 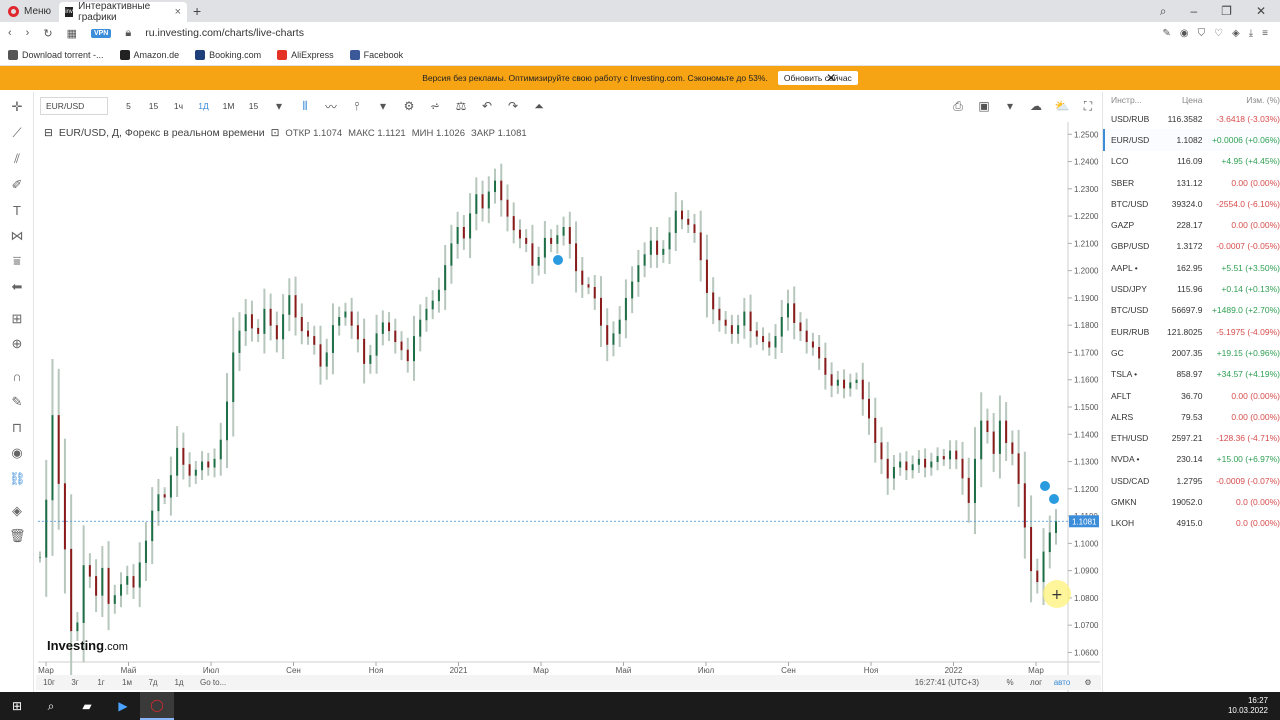 I want to click on watchlist-row: ETH/USD 2597.21 -128.36 (-4.71%), so click(x=1191, y=437).